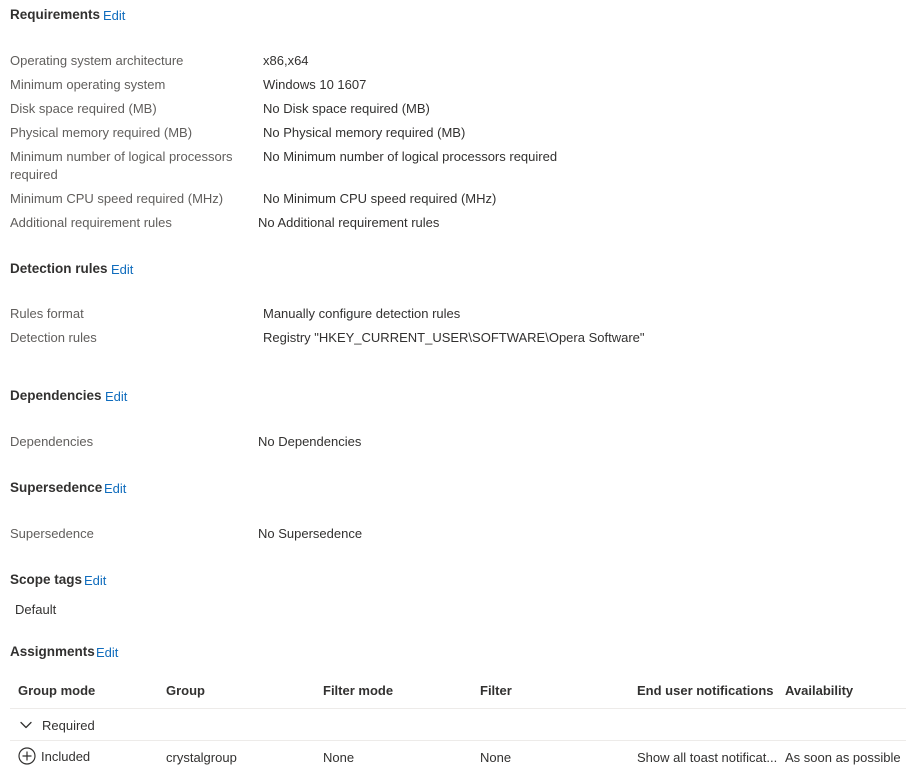  Describe the element at coordinates (52, 533) in the screenshot. I see `supersedence-label: Supersedence` at that location.